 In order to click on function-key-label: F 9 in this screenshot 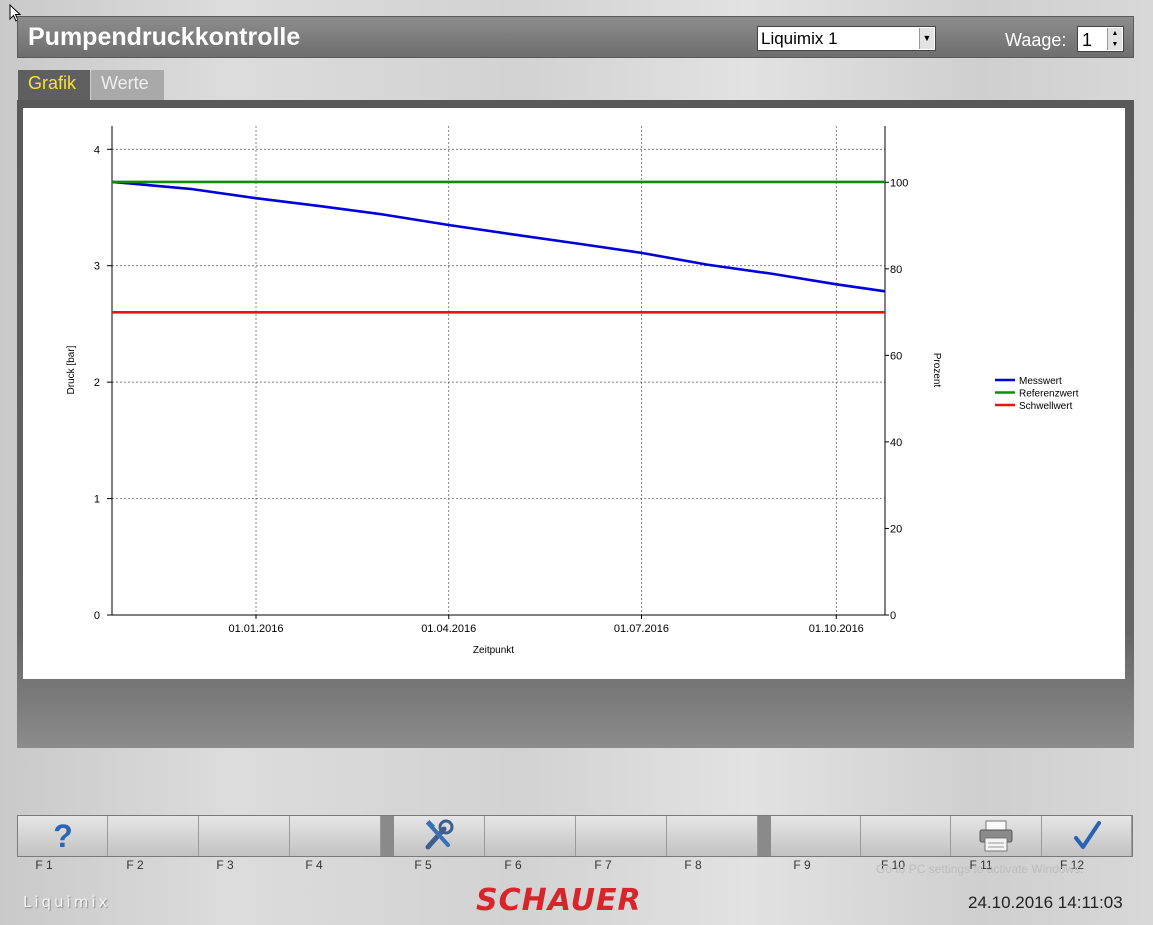, I will do `click(802, 865)`.